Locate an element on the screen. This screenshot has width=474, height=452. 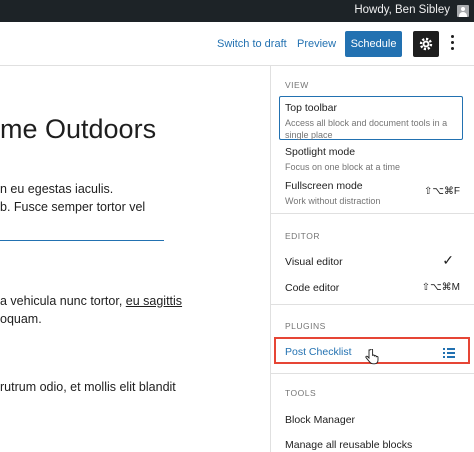
group-label-tools: TOOLS is located at coordinates (301, 393).